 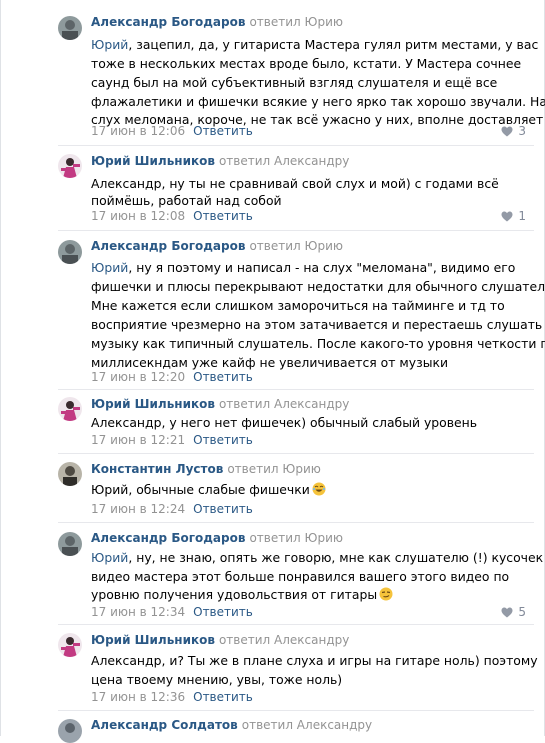 I want to click on comment-date: 17 июн в 12:34, so click(x=138, y=612).